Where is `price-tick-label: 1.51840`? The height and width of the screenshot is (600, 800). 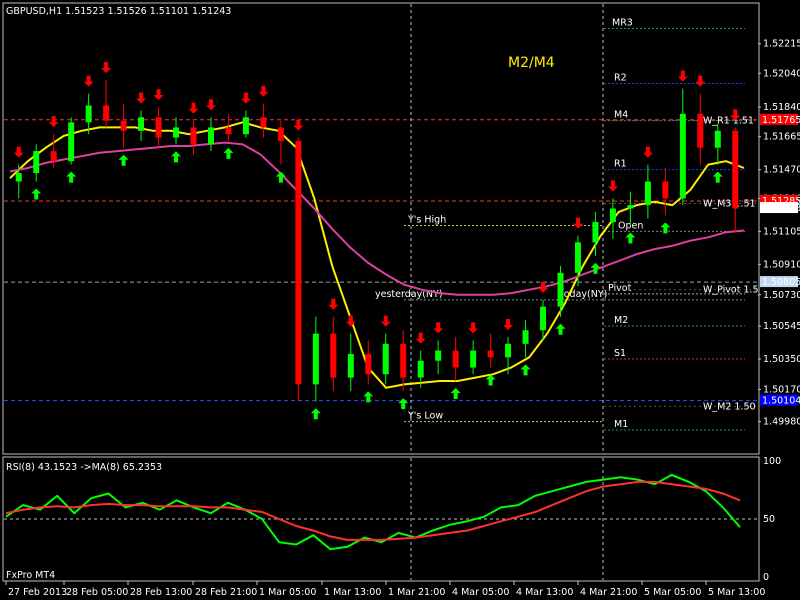
price-tick-label: 1.51840 is located at coordinates (781, 107).